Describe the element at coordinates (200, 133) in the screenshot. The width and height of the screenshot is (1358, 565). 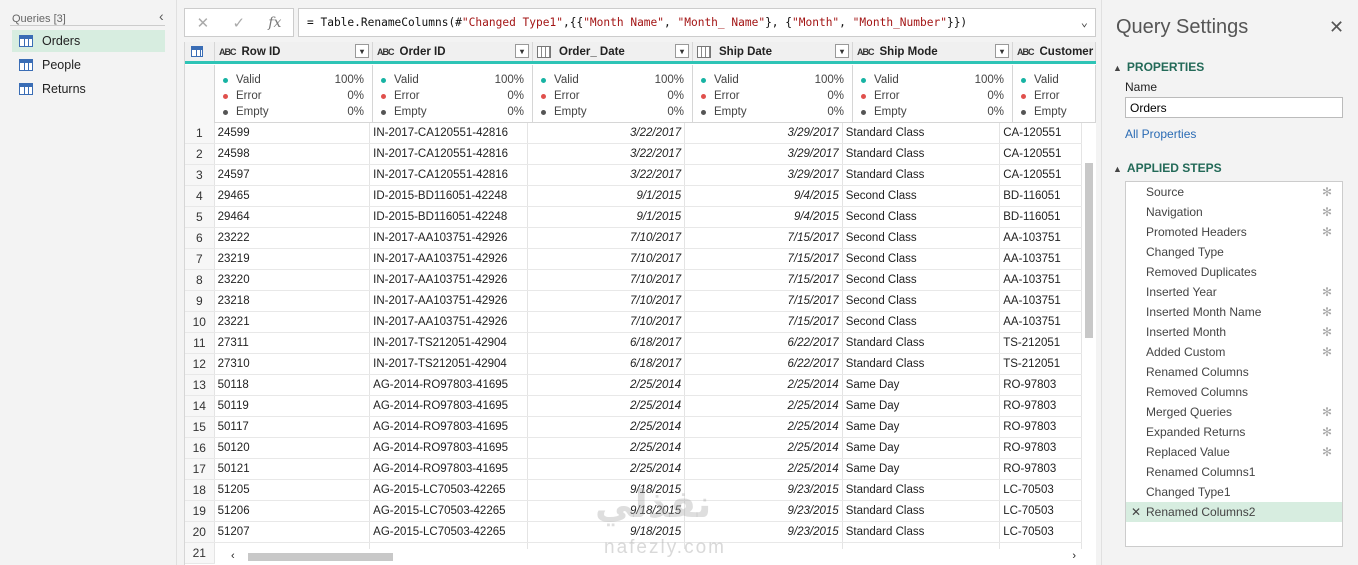
I see `row-number: 1` at that location.